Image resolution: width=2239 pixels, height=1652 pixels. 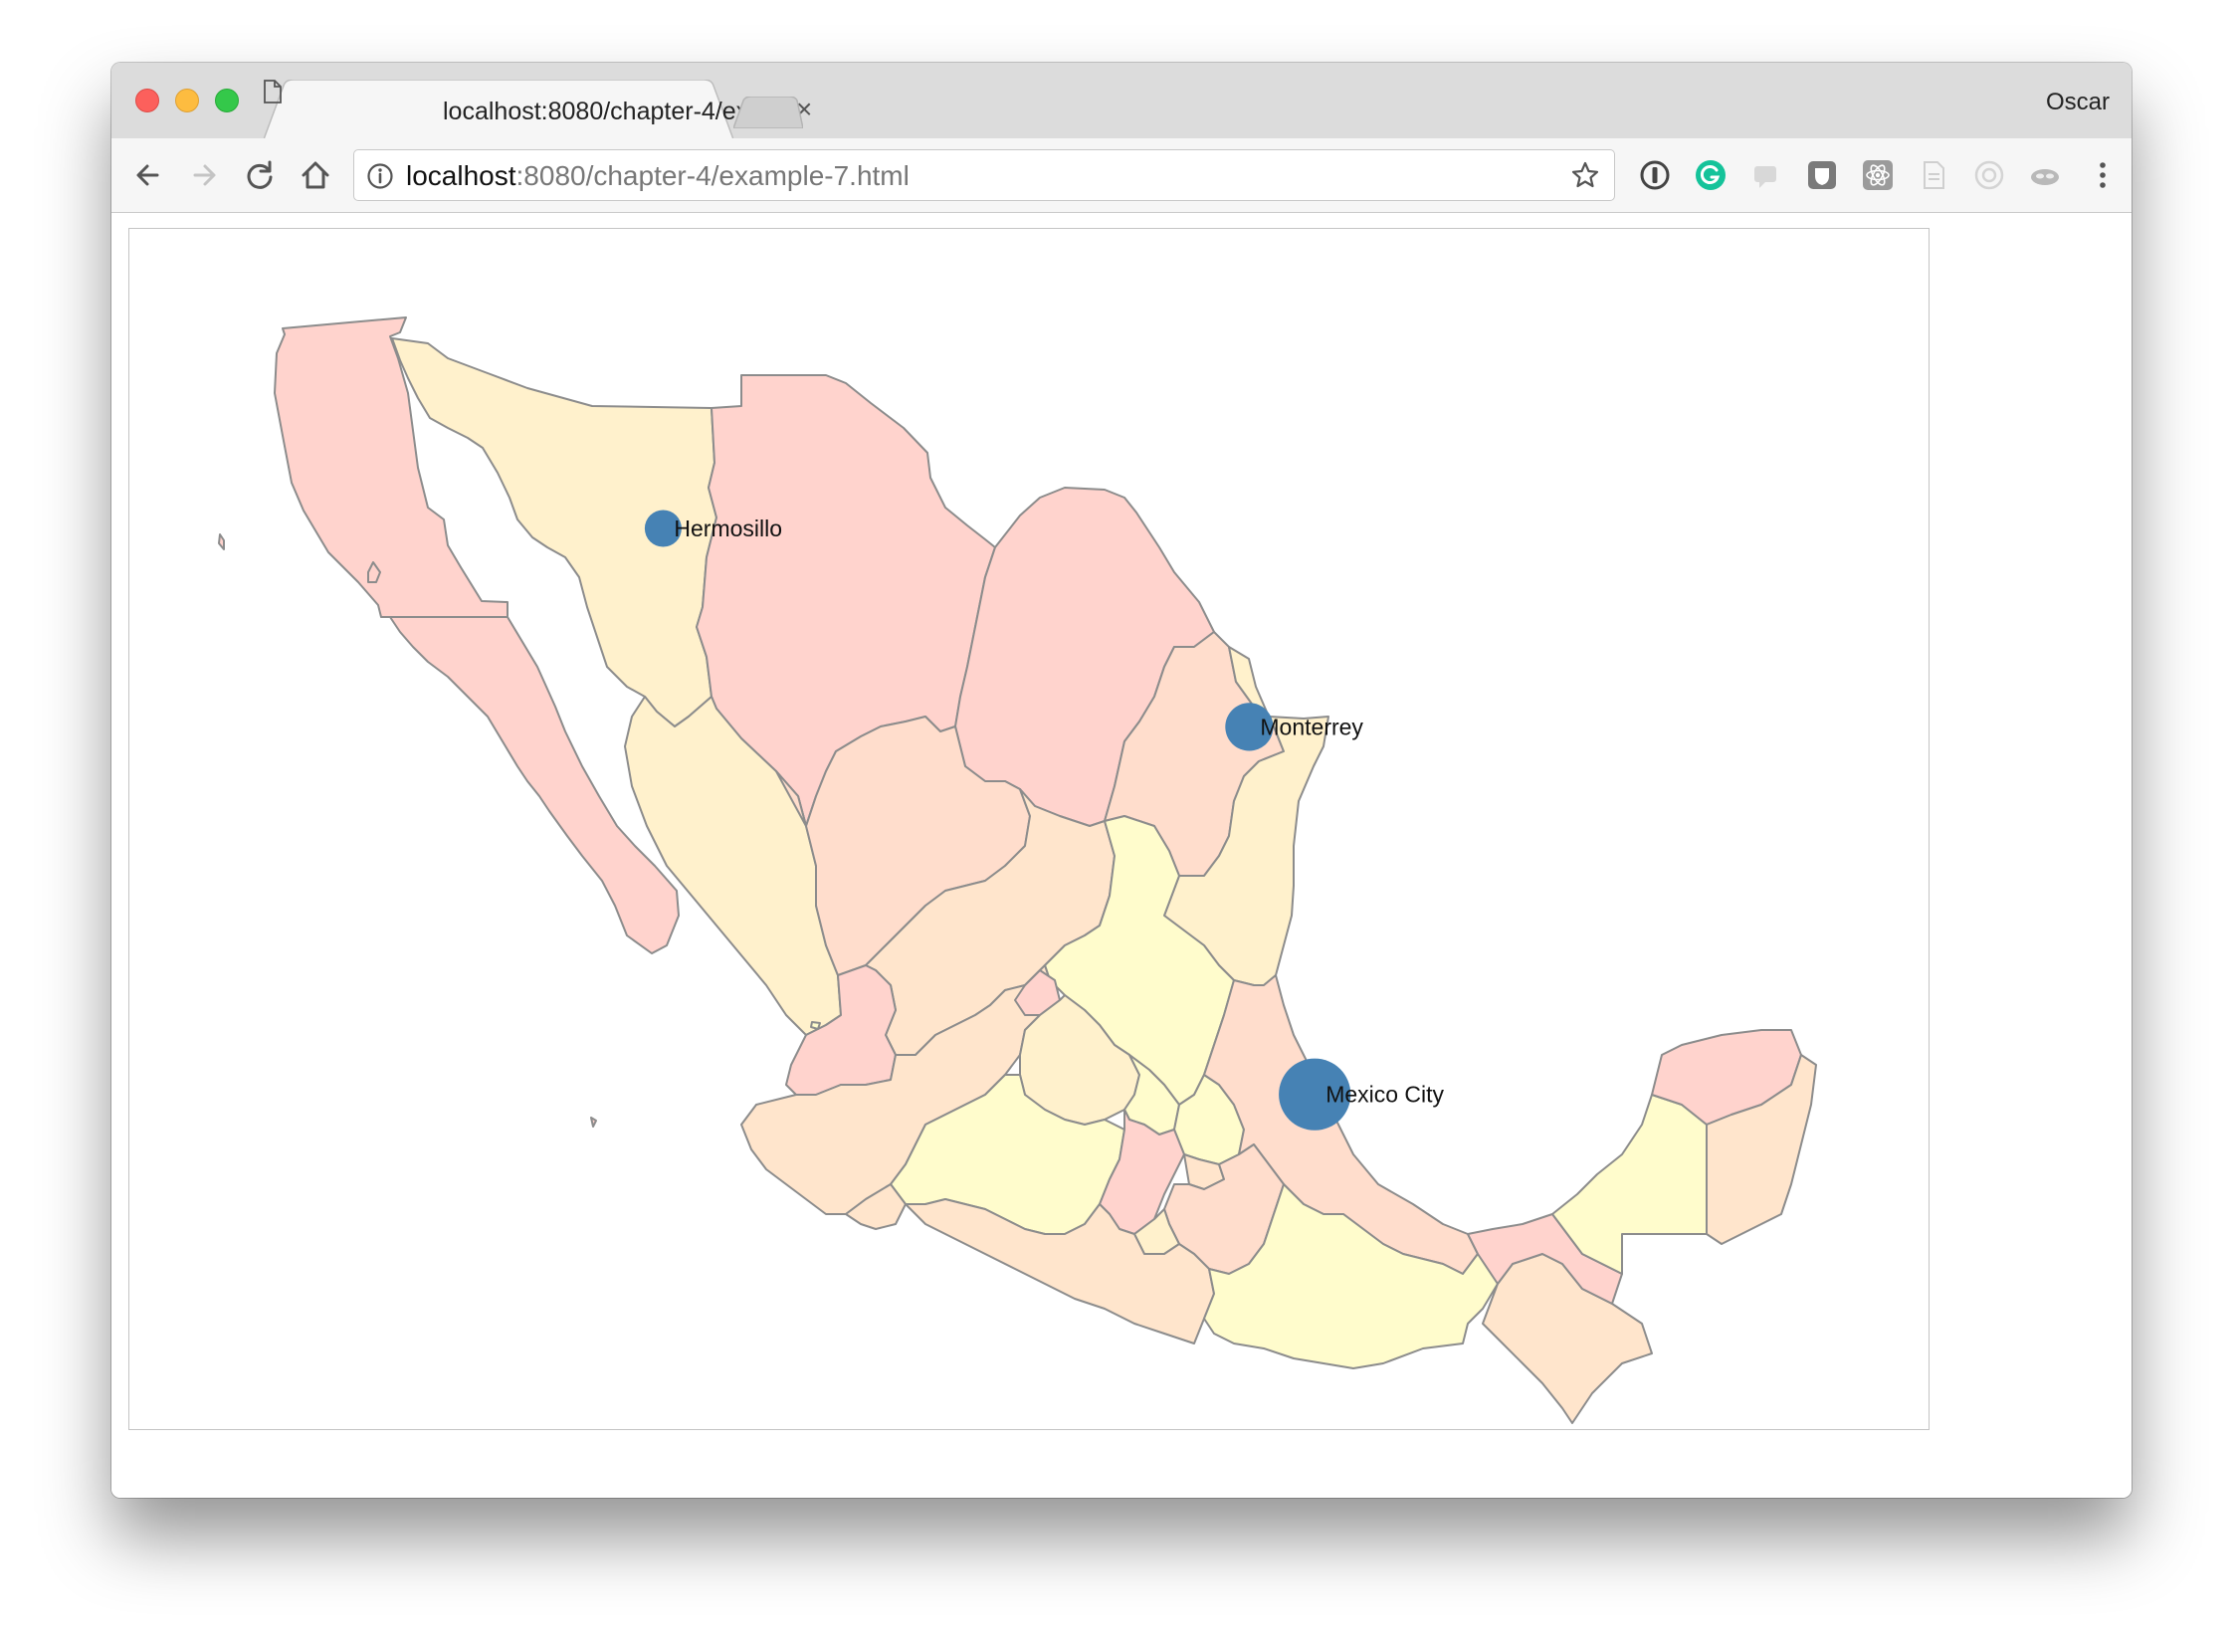 I want to click on grammarly-icon, so click(x=1711, y=175).